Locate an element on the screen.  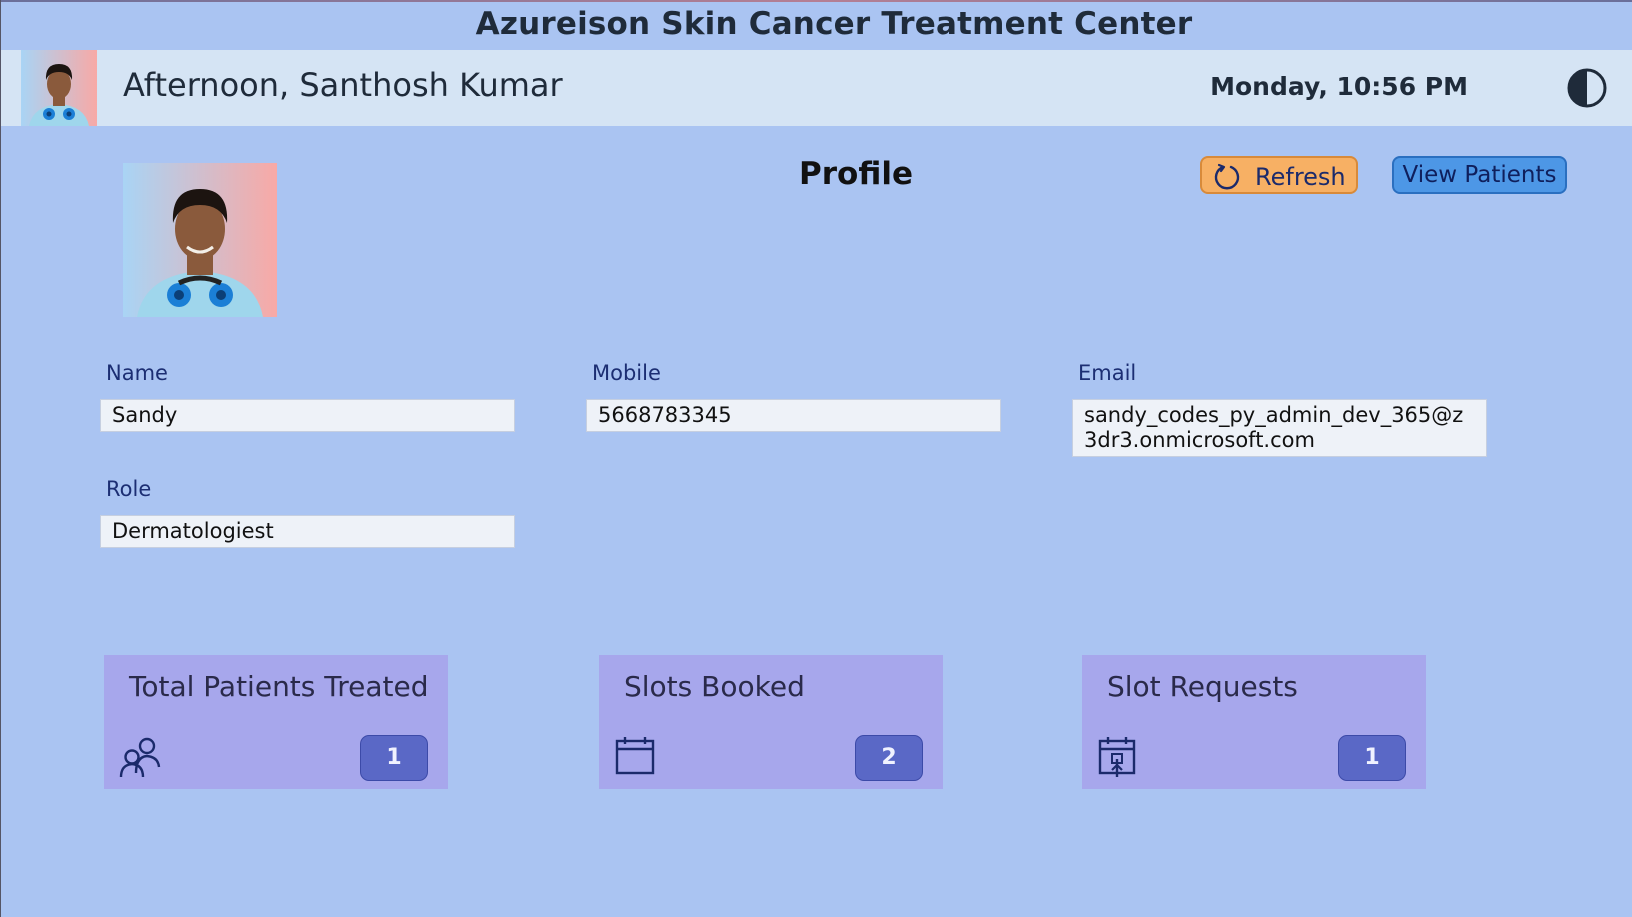
view-patients-button: View Patients is located at coordinates (1479, 175).